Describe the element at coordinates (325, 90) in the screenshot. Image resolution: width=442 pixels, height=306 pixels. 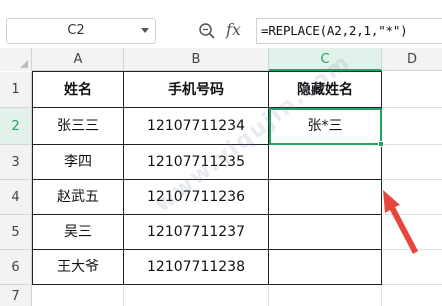
I see `cell-c1: 隐藏姓名` at that location.